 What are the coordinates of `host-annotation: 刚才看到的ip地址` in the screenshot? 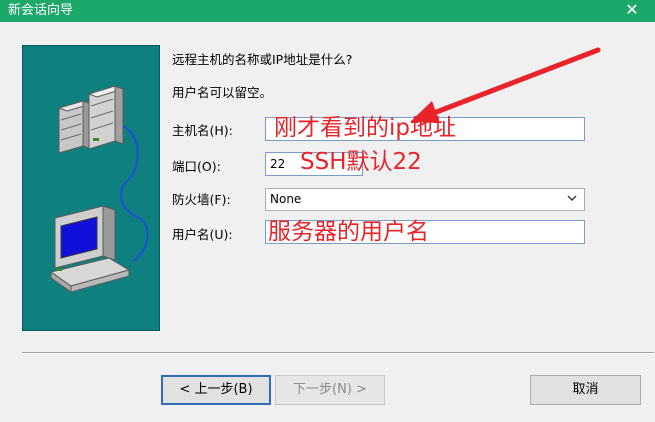 It's located at (365, 128).